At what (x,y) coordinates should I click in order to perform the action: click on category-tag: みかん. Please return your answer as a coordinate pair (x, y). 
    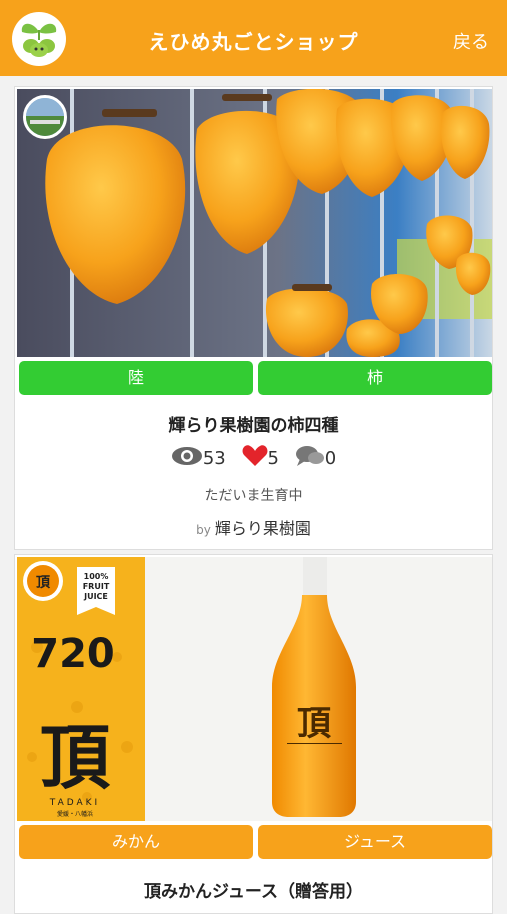
    Looking at the image, I should click on (136, 842).